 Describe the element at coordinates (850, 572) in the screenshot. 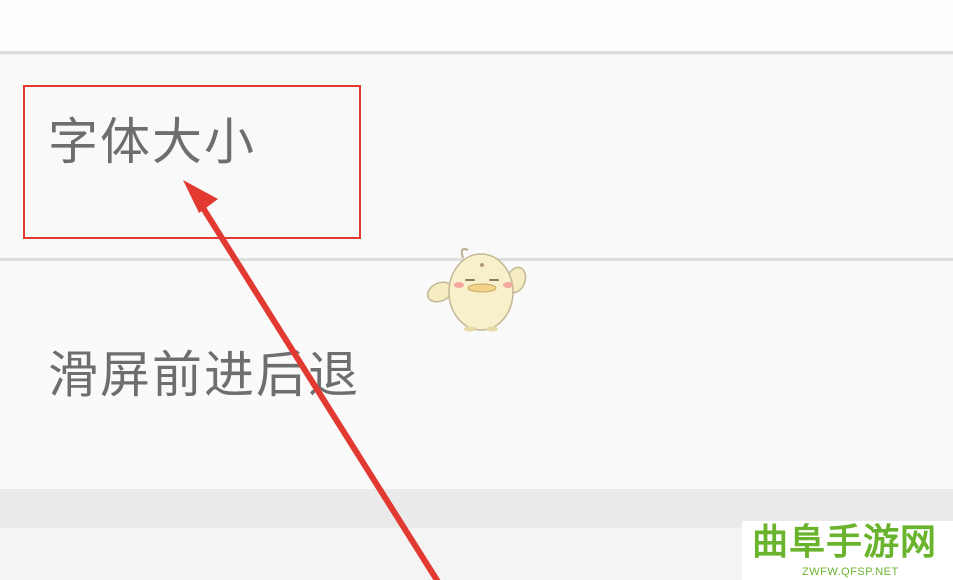

I see `watermark-url: ZWFW.QFSP.NET` at that location.